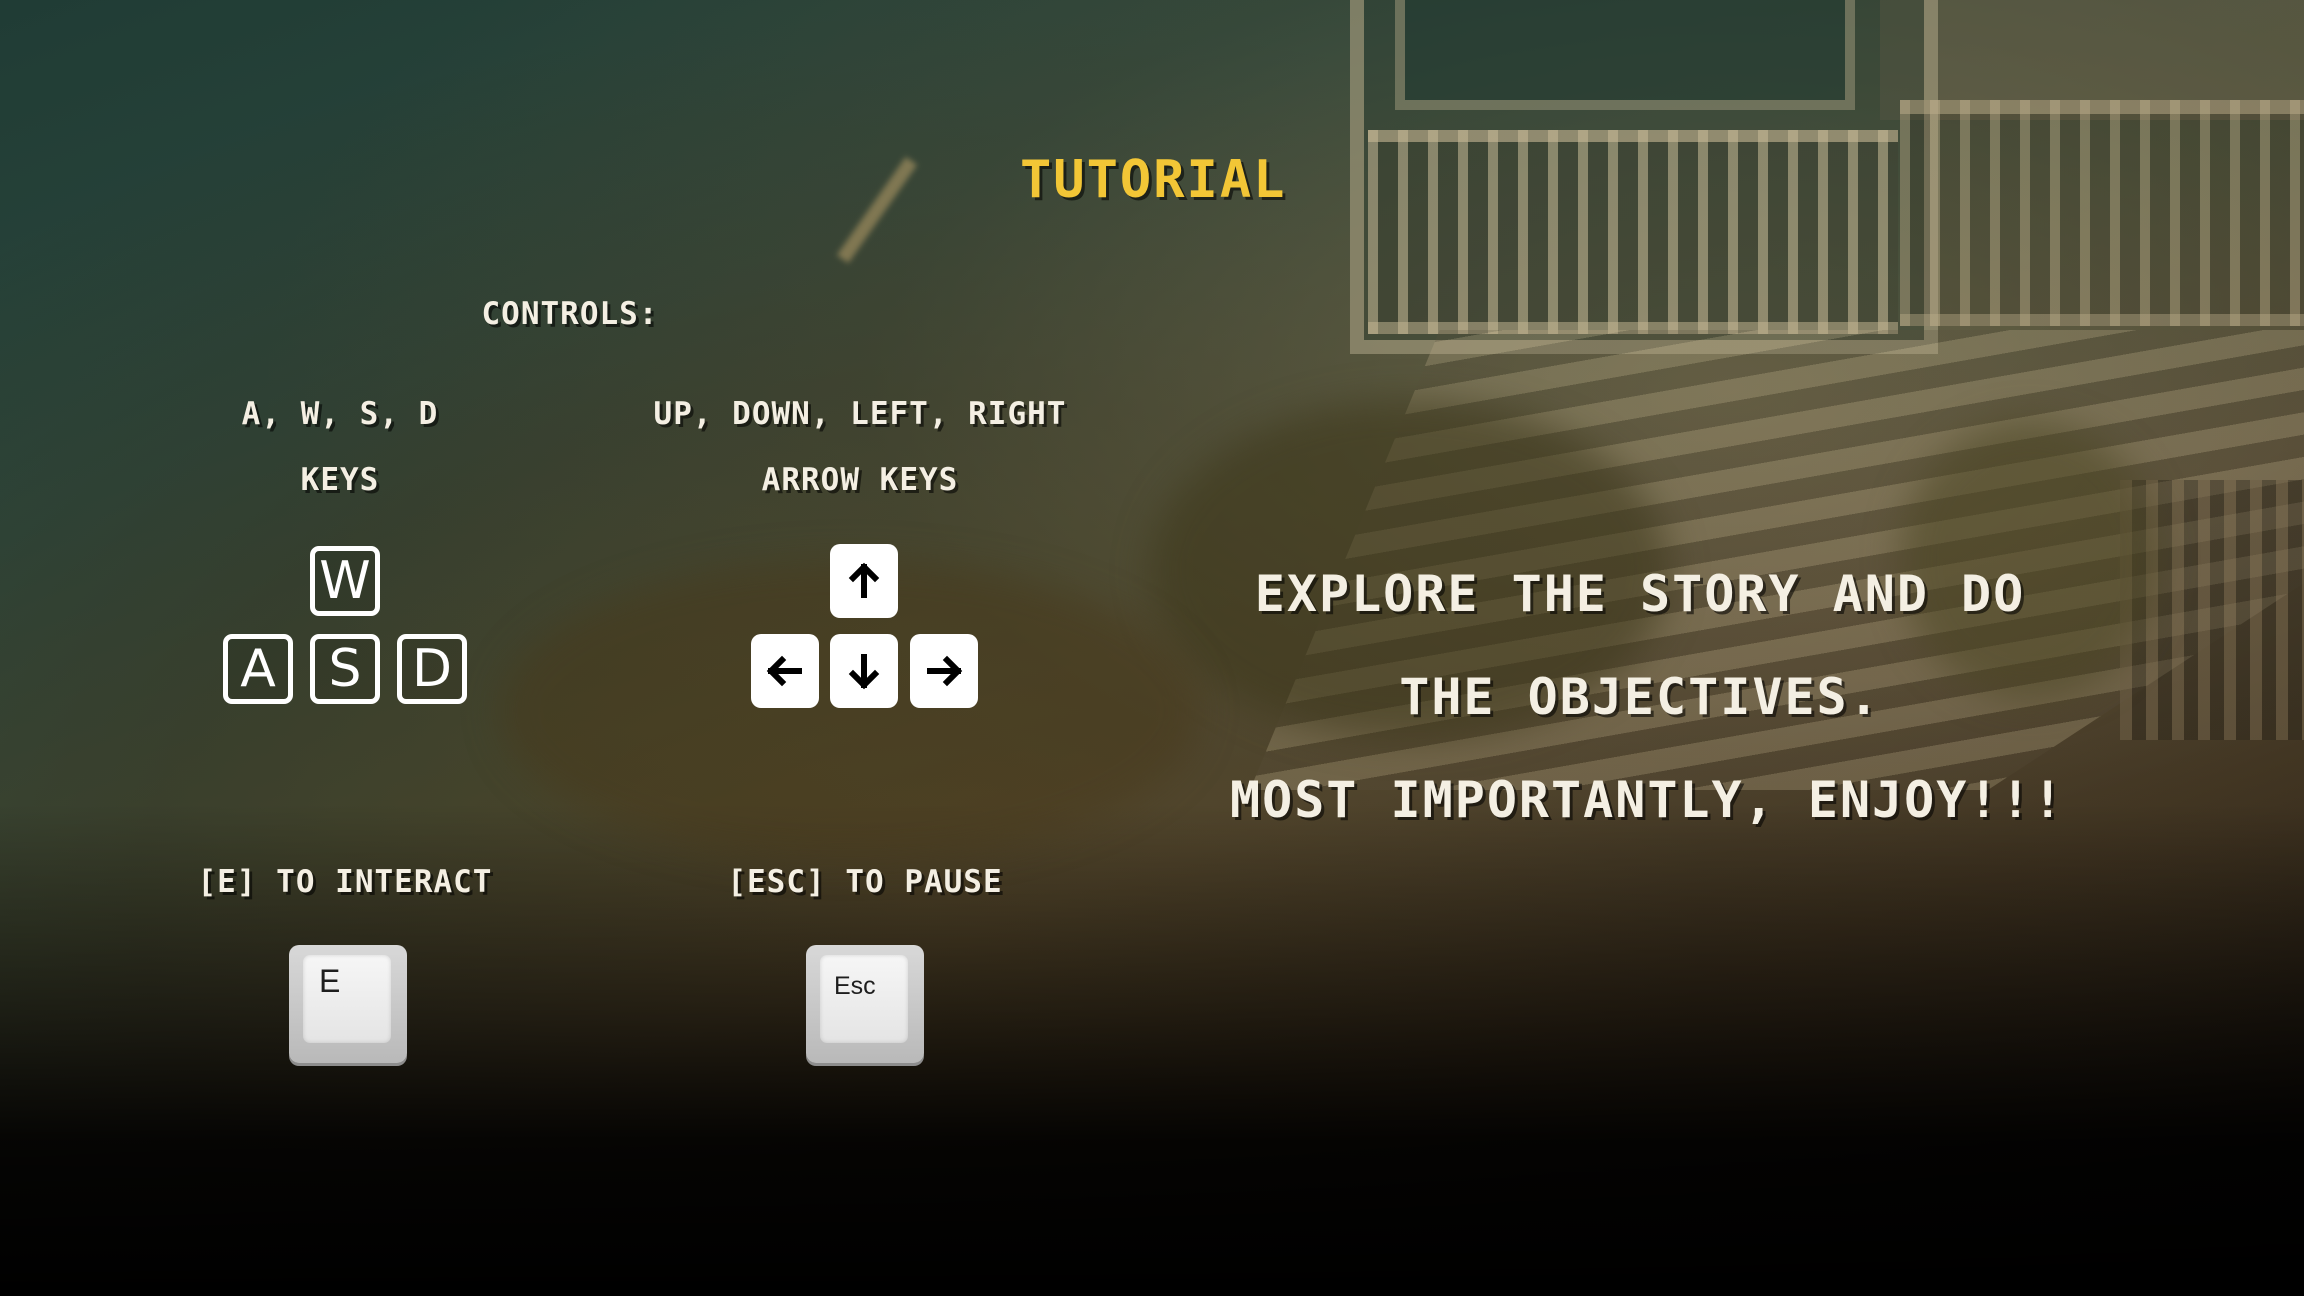 This screenshot has width=2304, height=1296. What do you see at coordinates (860, 414) in the screenshot?
I see `arrow-keys-label: UP, DOWN, LEFT, RIGHT` at bounding box center [860, 414].